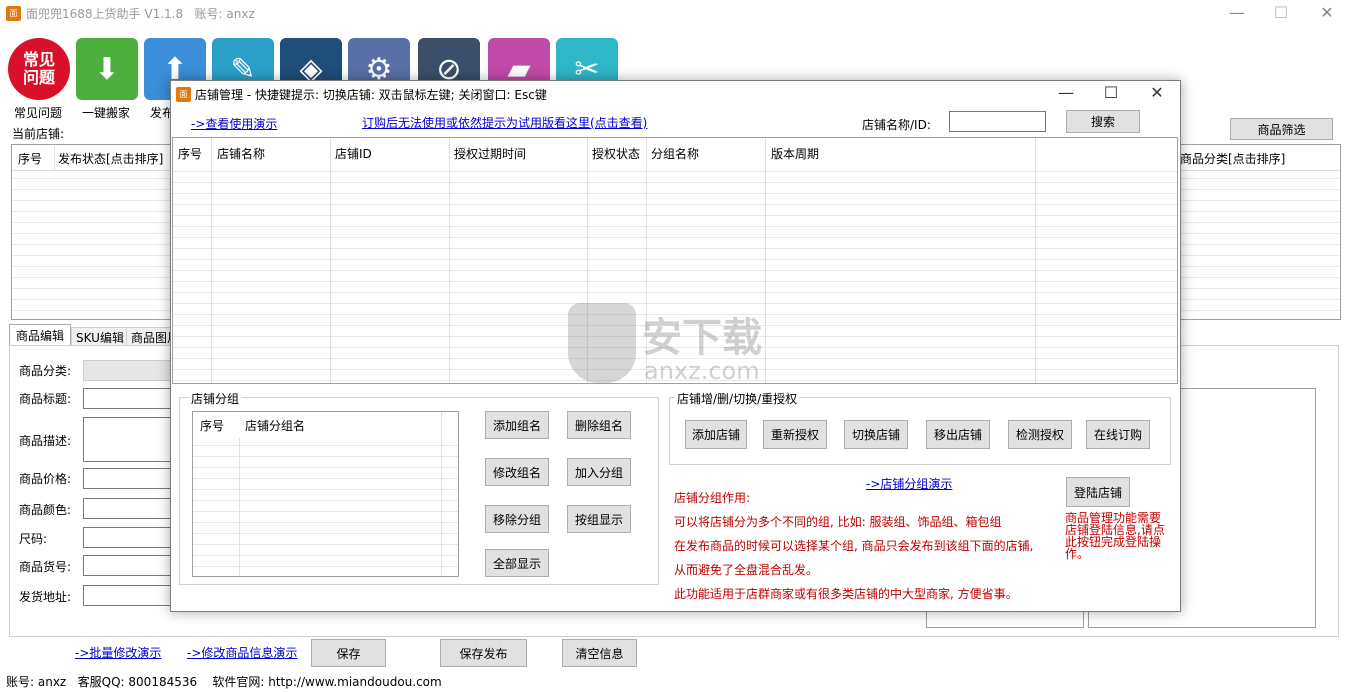  I want to click on app-icon: 面, so click(13, 13).